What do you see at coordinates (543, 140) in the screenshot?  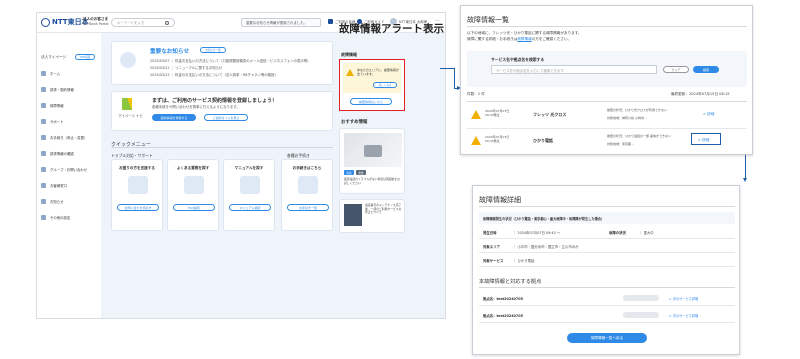 I see `fault-row-service: ひかり電話` at bounding box center [543, 140].